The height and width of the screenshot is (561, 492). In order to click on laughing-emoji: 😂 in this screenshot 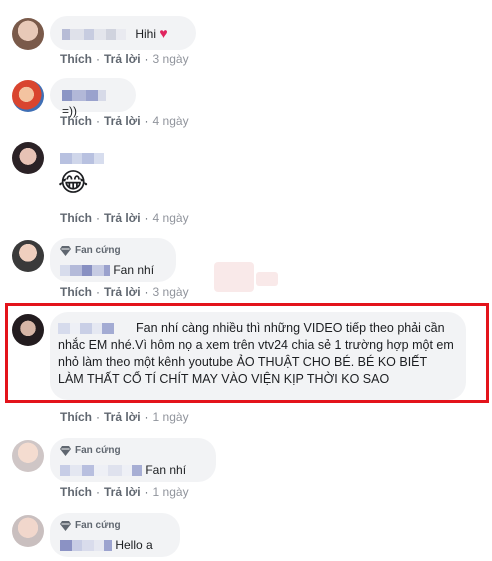, I will do `click(73, 182)`.